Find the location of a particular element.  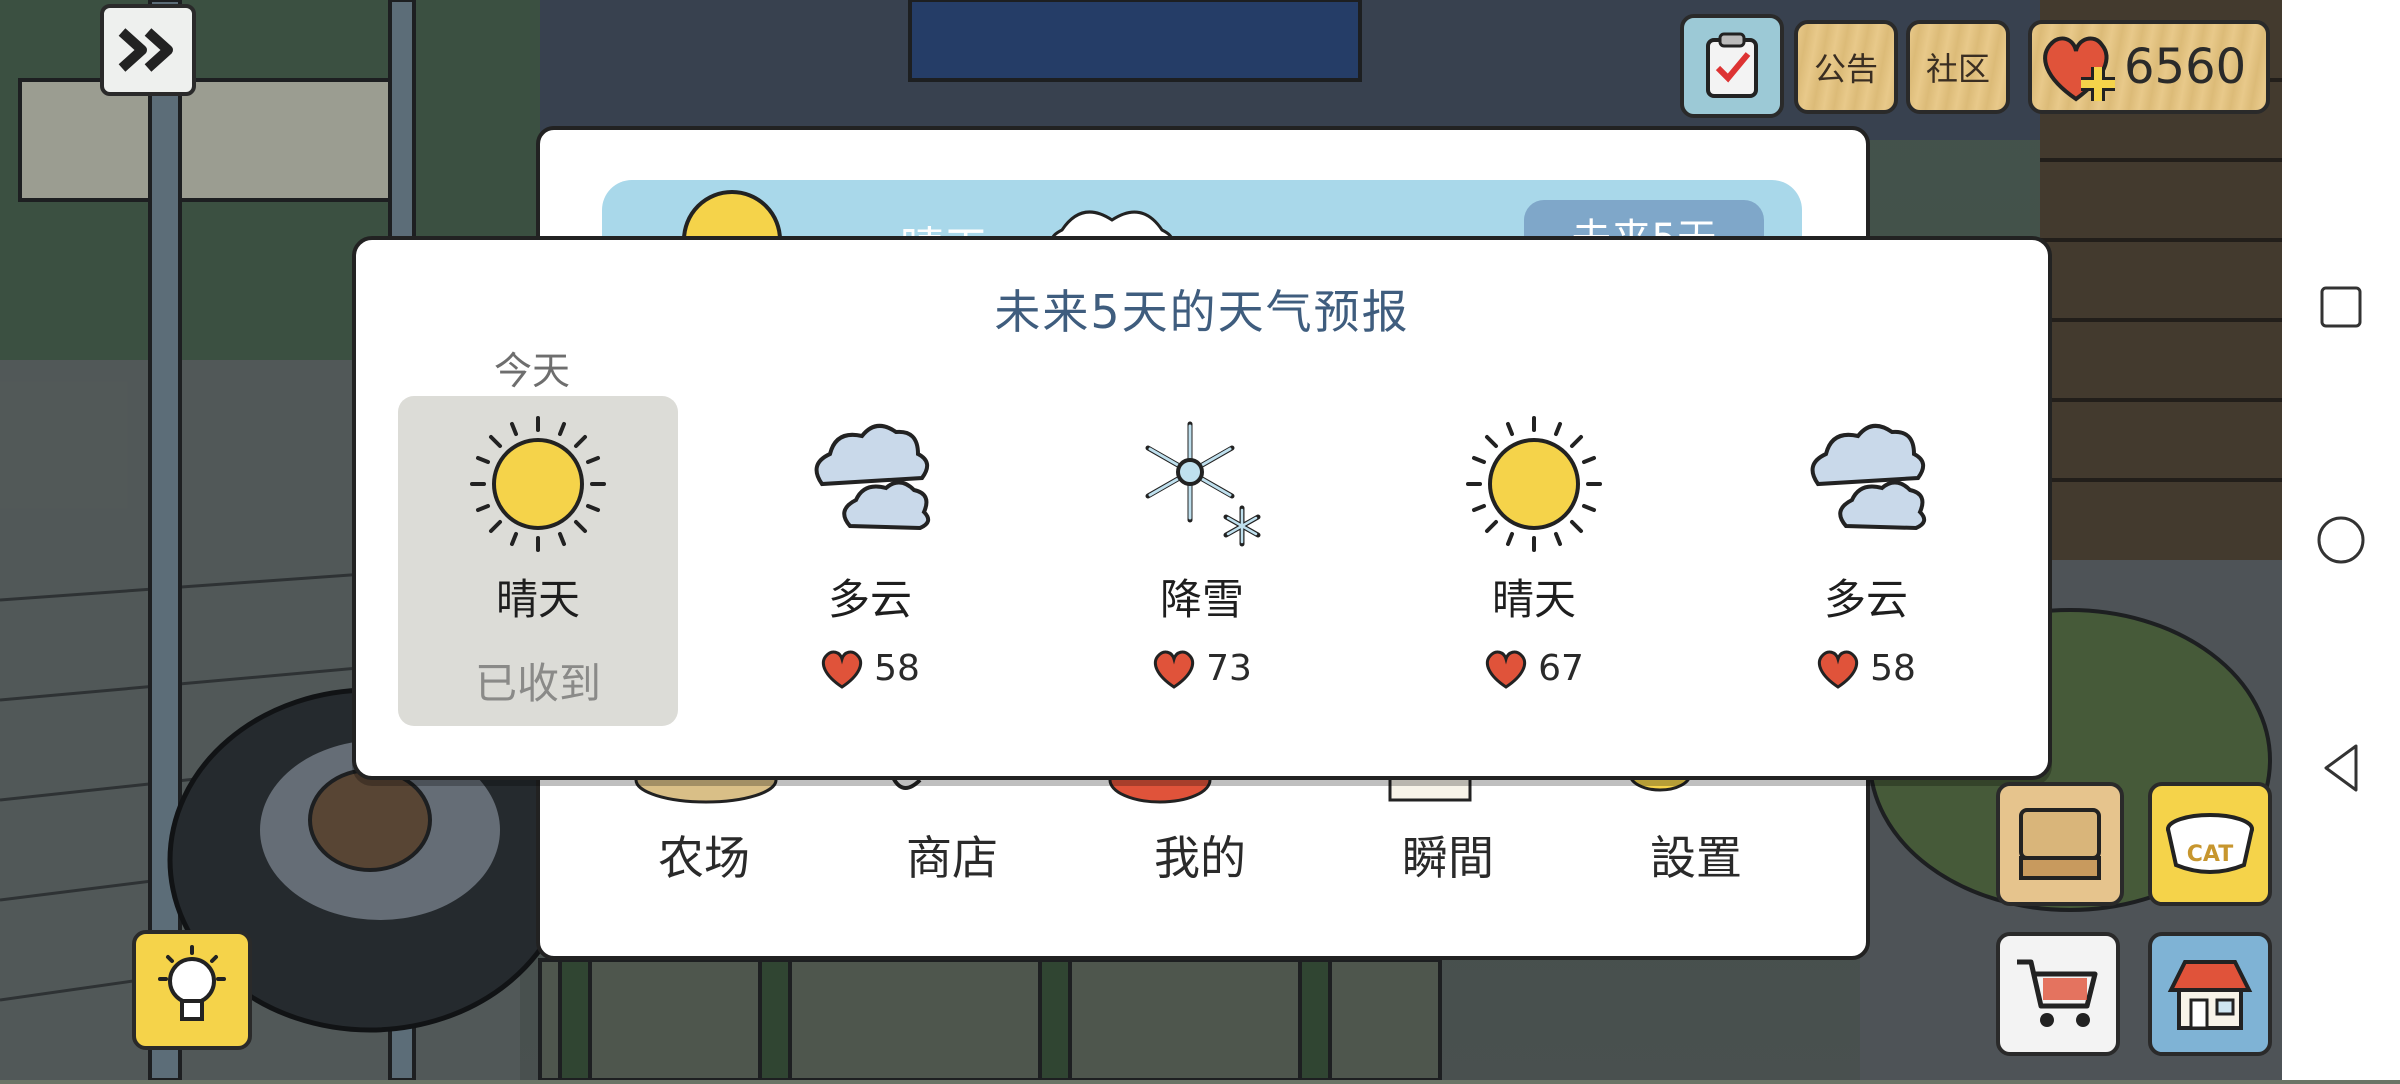

day-3-reward-value: 73 is located at coordinates (1229, 668).